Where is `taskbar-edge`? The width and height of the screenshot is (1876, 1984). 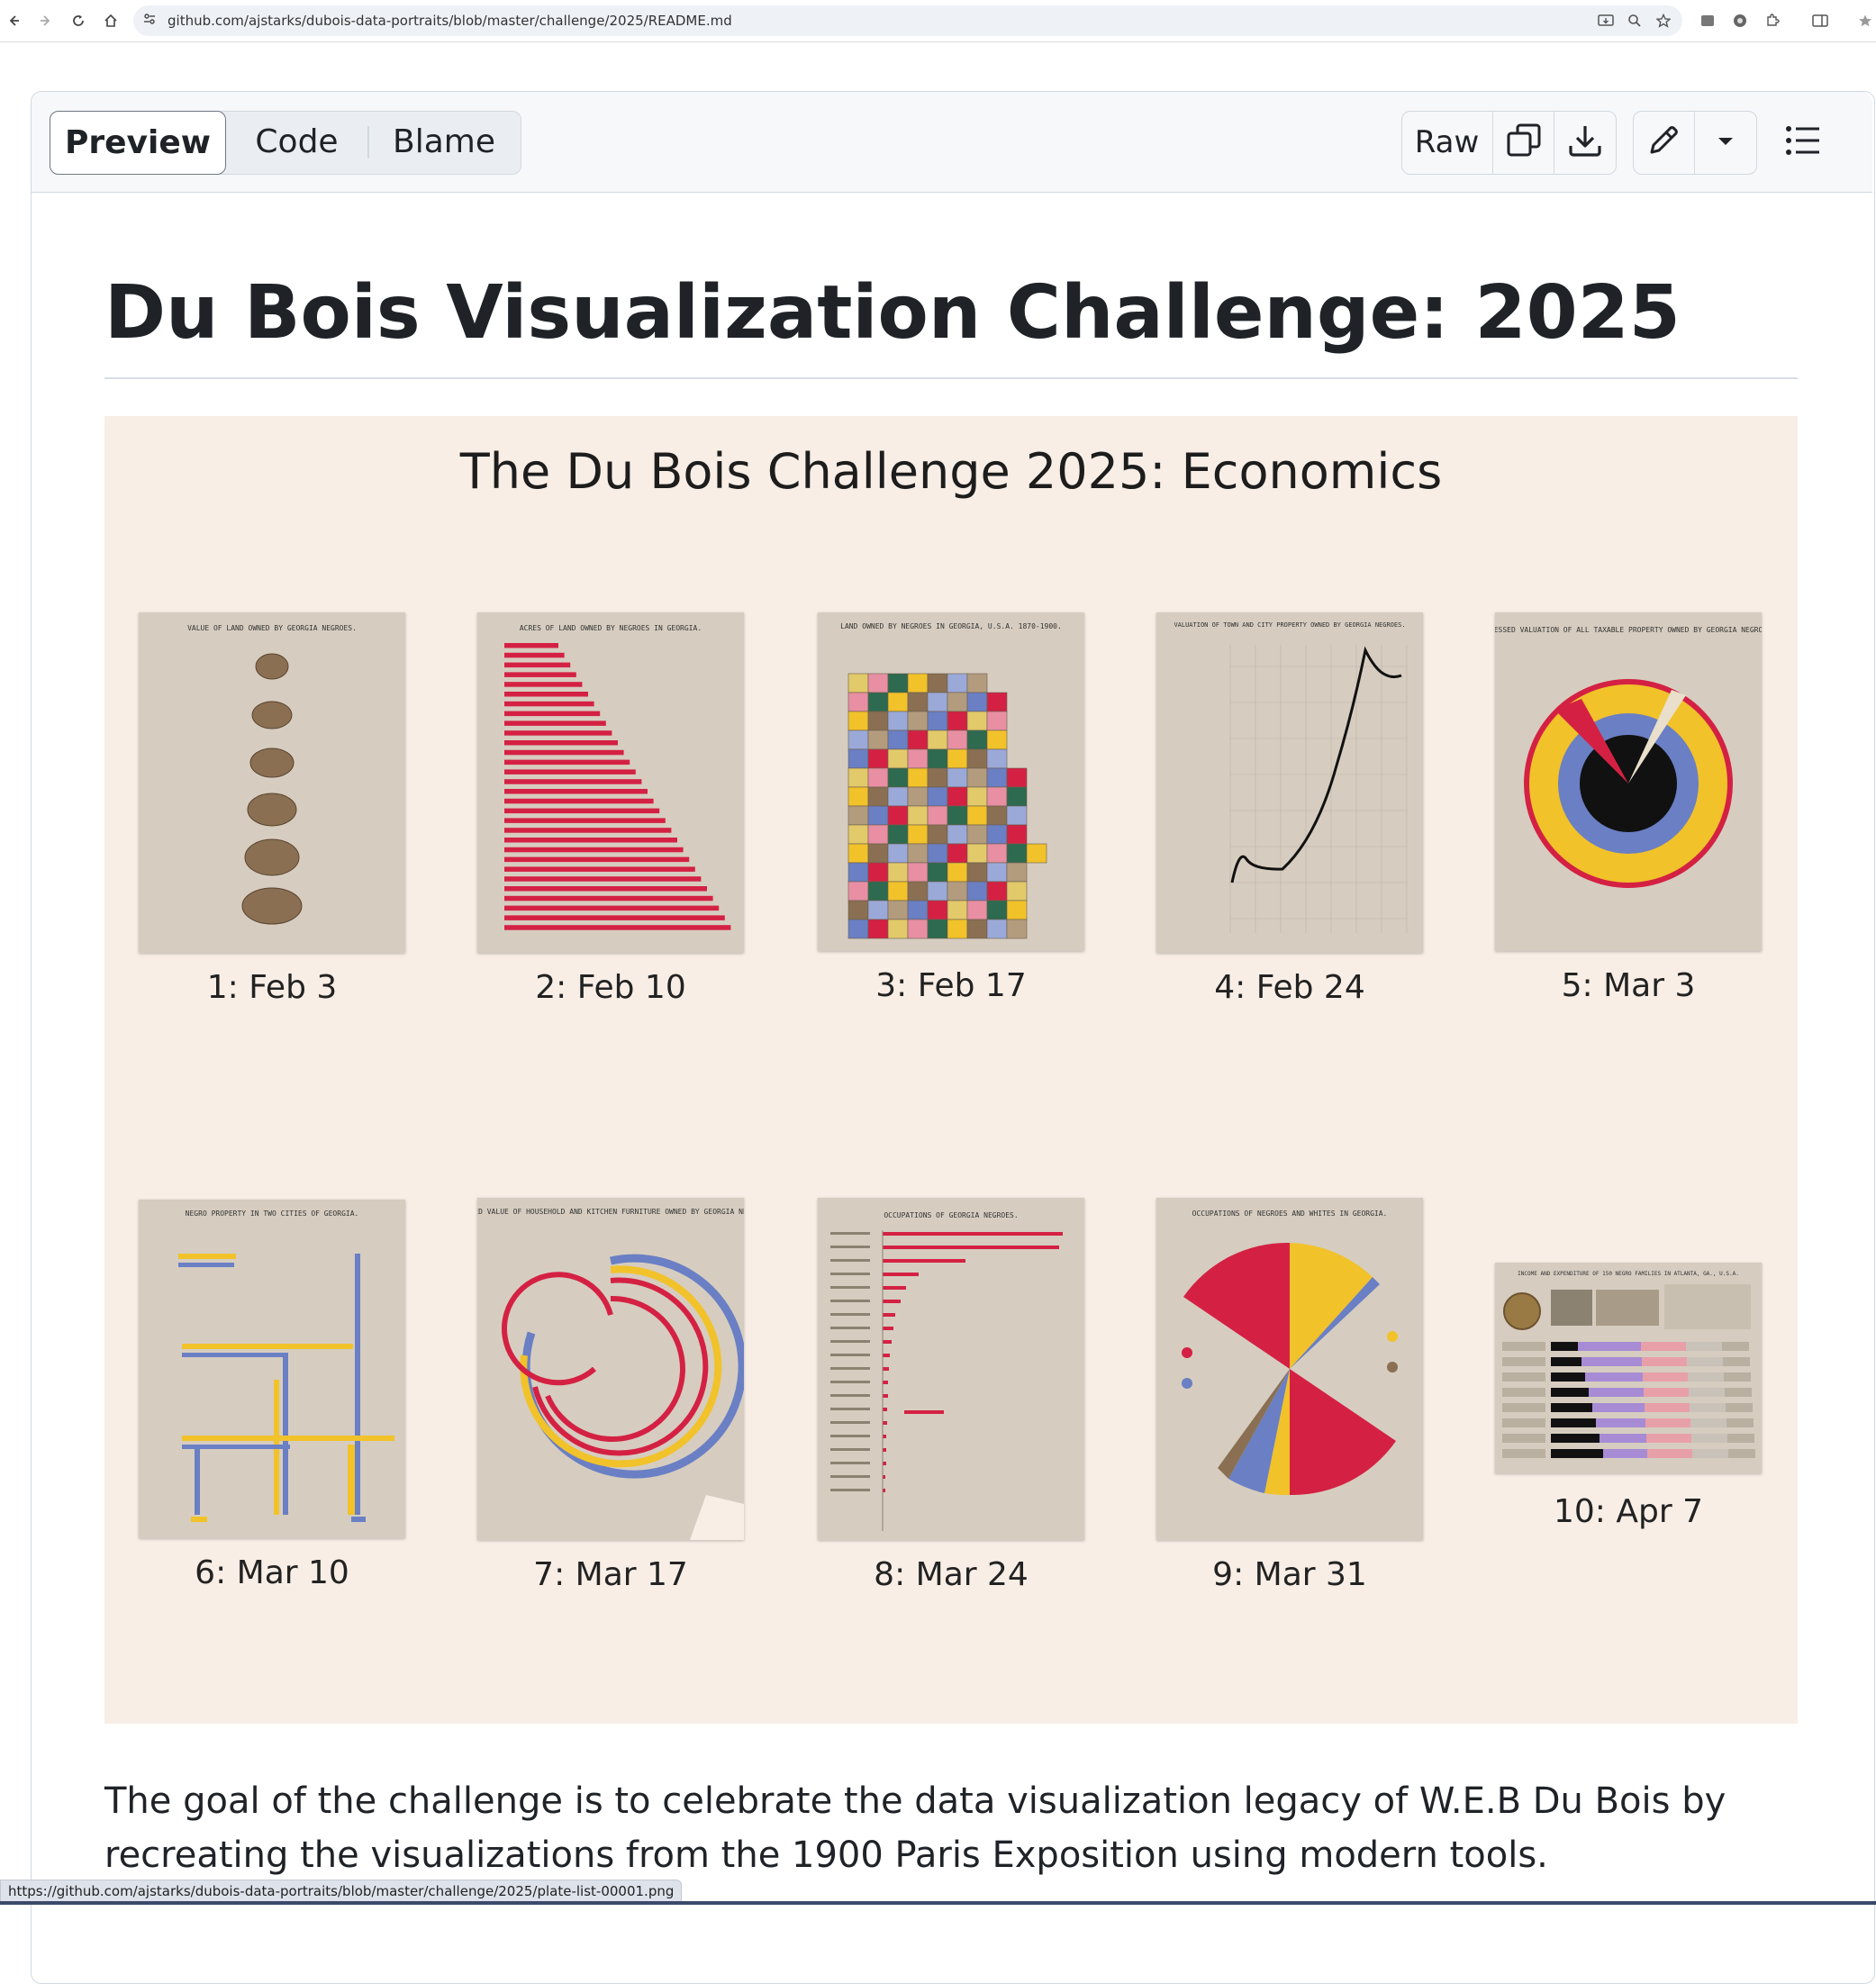
taskbar-edge is located at coordinates (938, 1903).